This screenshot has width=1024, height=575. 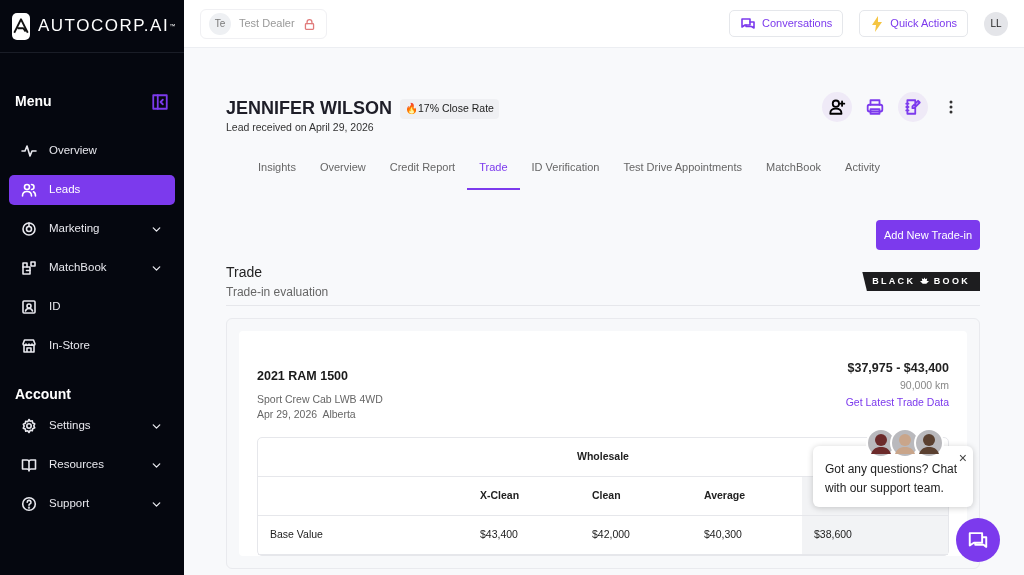 I want to click on tab: Credit Report, so click(x=422, y=171).